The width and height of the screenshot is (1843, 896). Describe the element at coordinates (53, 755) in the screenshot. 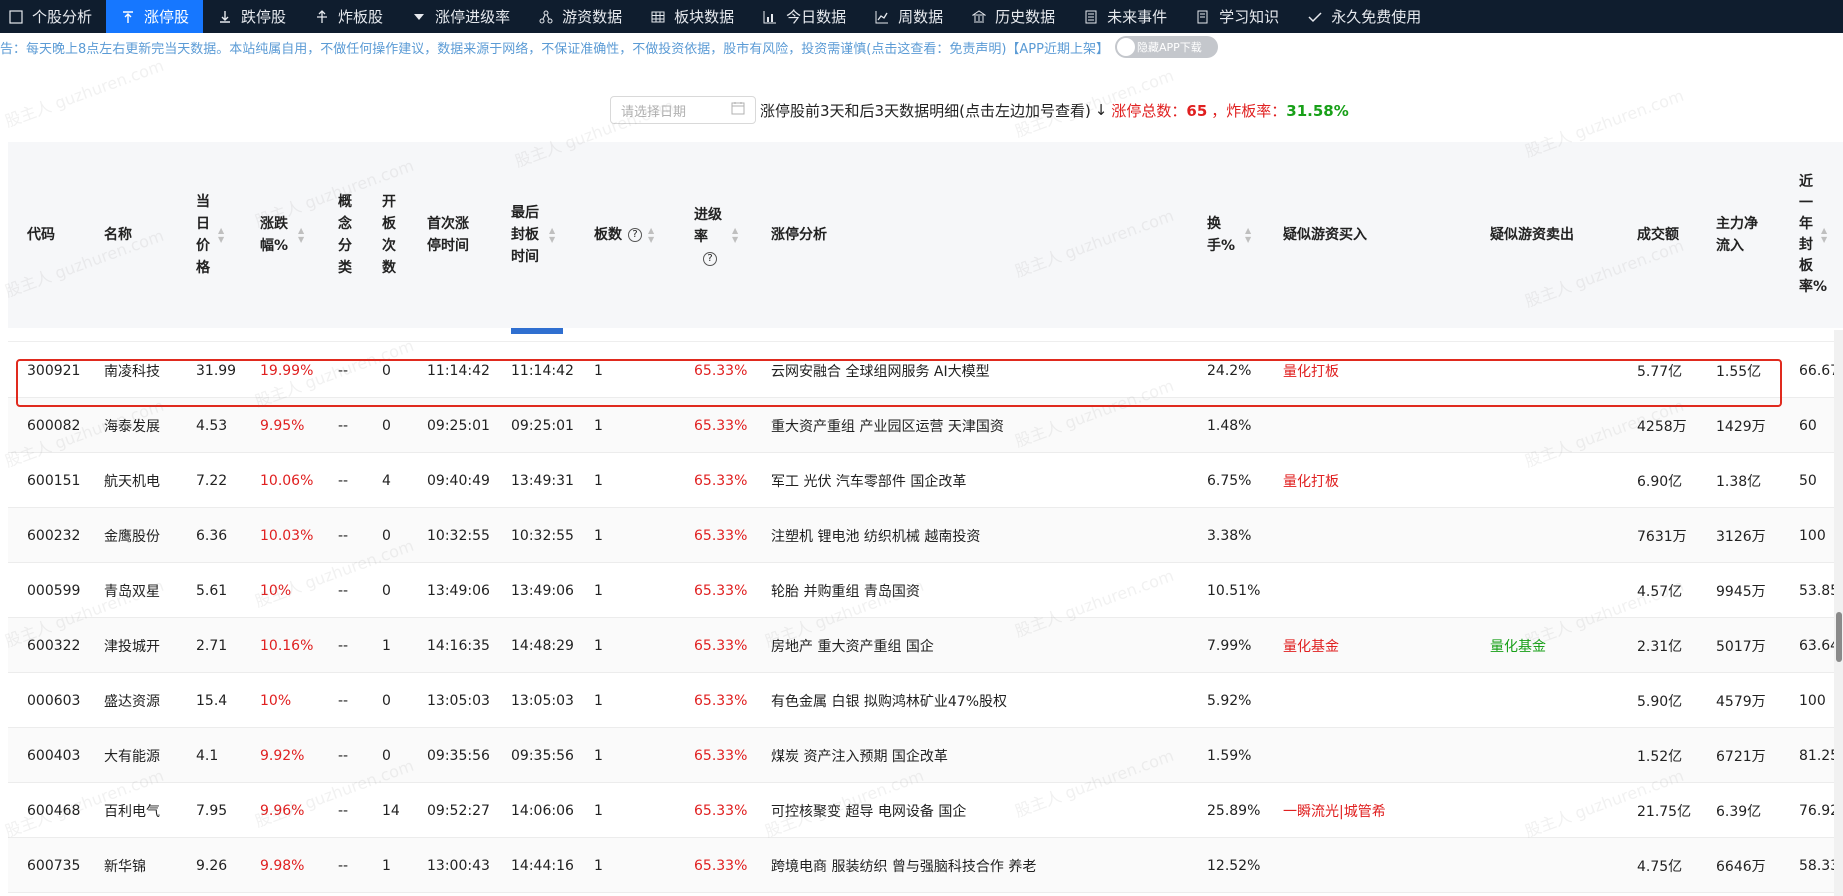

I see `cell-code: 600403` at that location.